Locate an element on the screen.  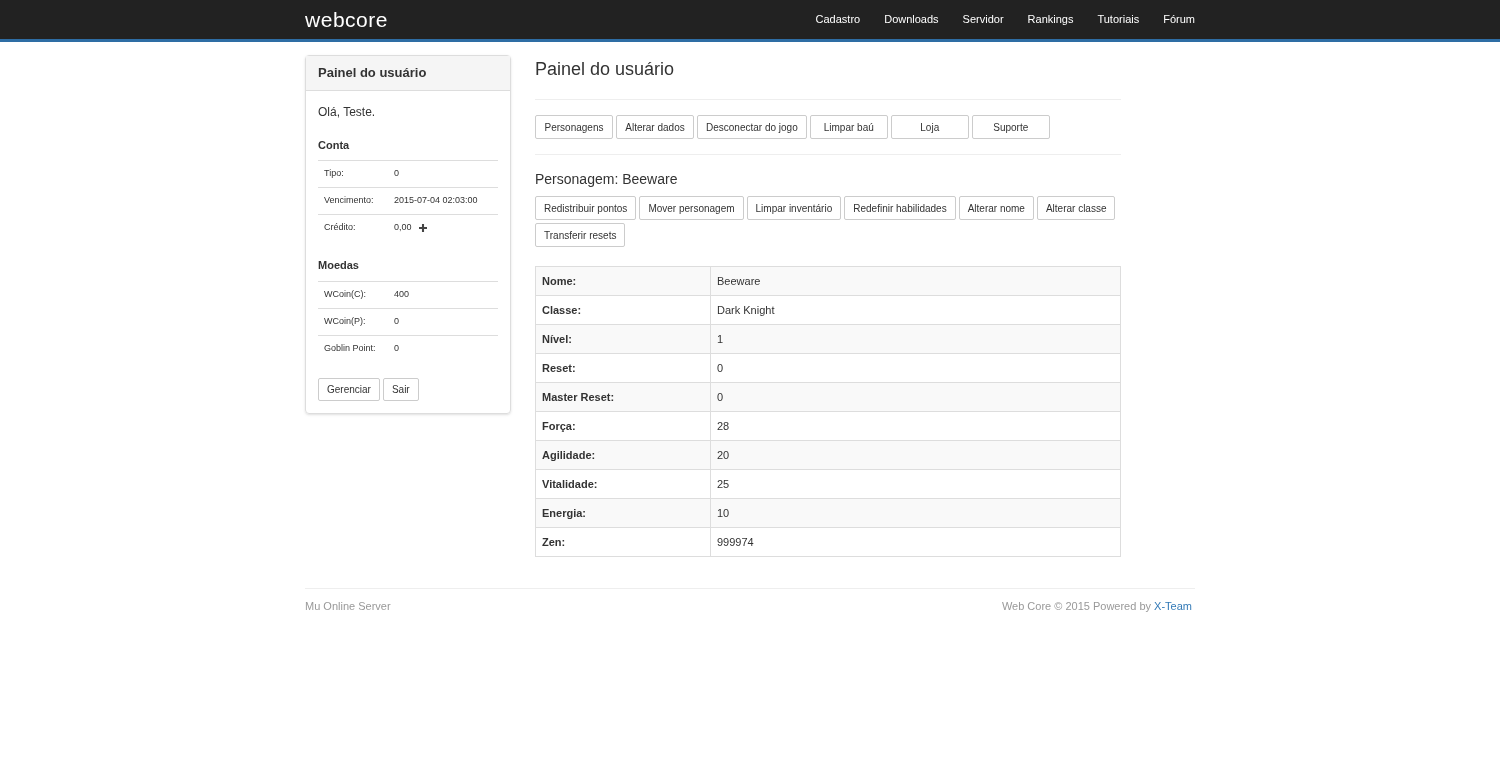
menu-button: Personagens is located at coordinates (574, 127).